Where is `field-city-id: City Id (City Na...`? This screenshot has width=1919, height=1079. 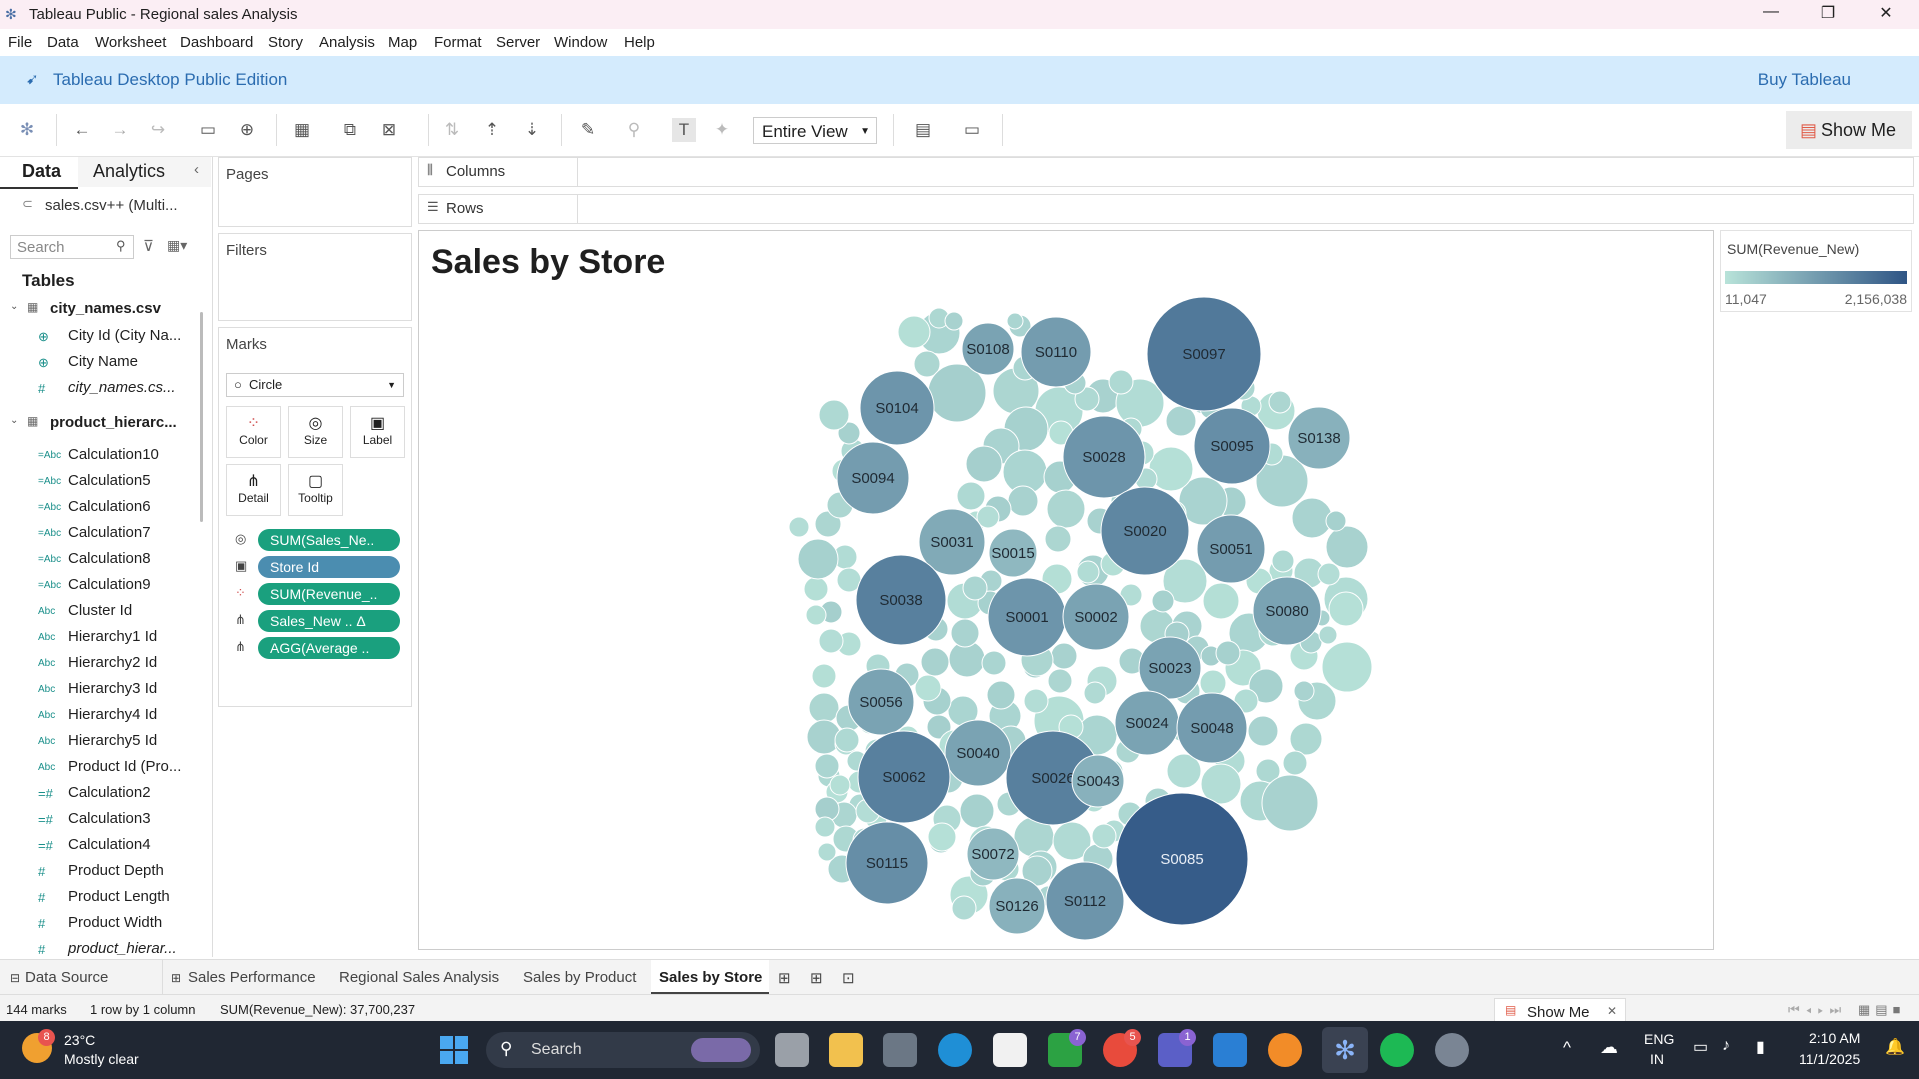
field-city-id: City Id (City Na... is located at coordinates (124, 335).